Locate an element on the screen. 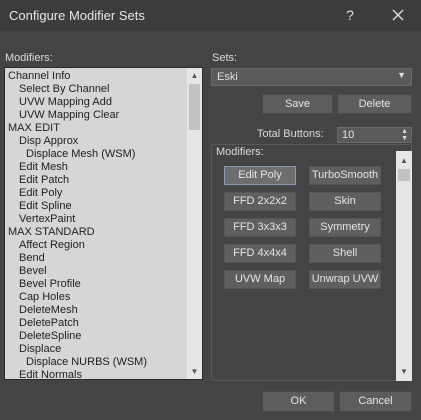 This screenshot has width=421, height=420. sets-selected-value: Eski is located at coordinates (227, 77).